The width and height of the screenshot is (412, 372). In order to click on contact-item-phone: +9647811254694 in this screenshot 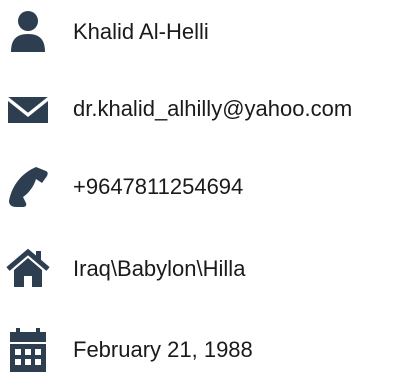, I will do `click(206, 187)`.